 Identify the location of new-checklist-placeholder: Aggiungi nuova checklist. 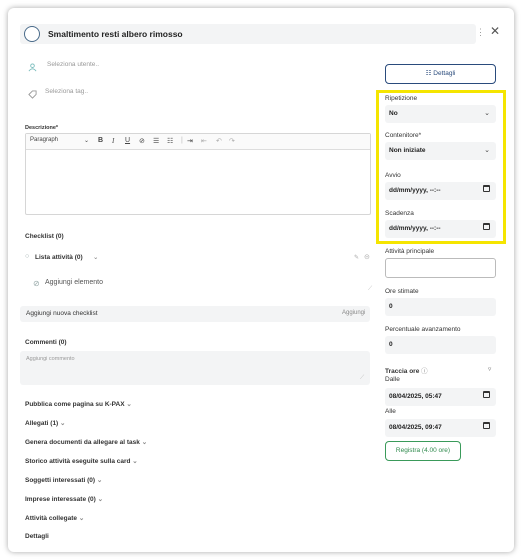
(62, 313).